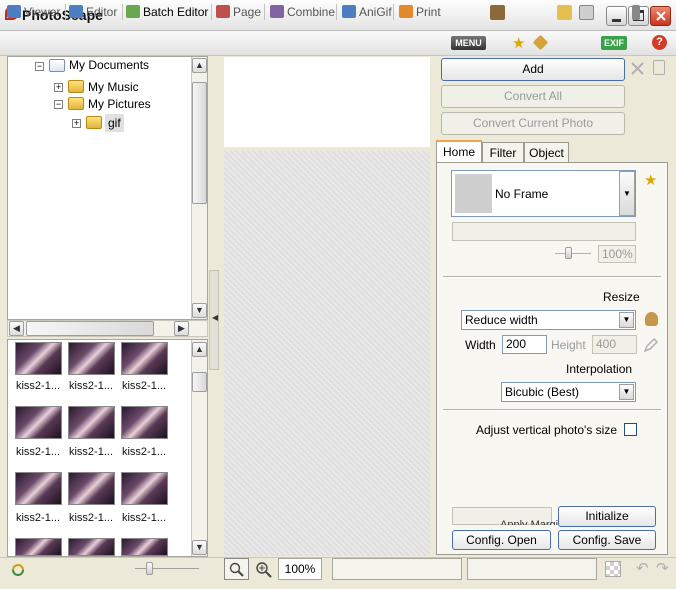 This screenshot has width=676, height=589. What do you see at coordinates (533, 123) in the screenshot?
I see `convert-current-photo-button: Convert Current Photo` at bounding box center [533, 123].